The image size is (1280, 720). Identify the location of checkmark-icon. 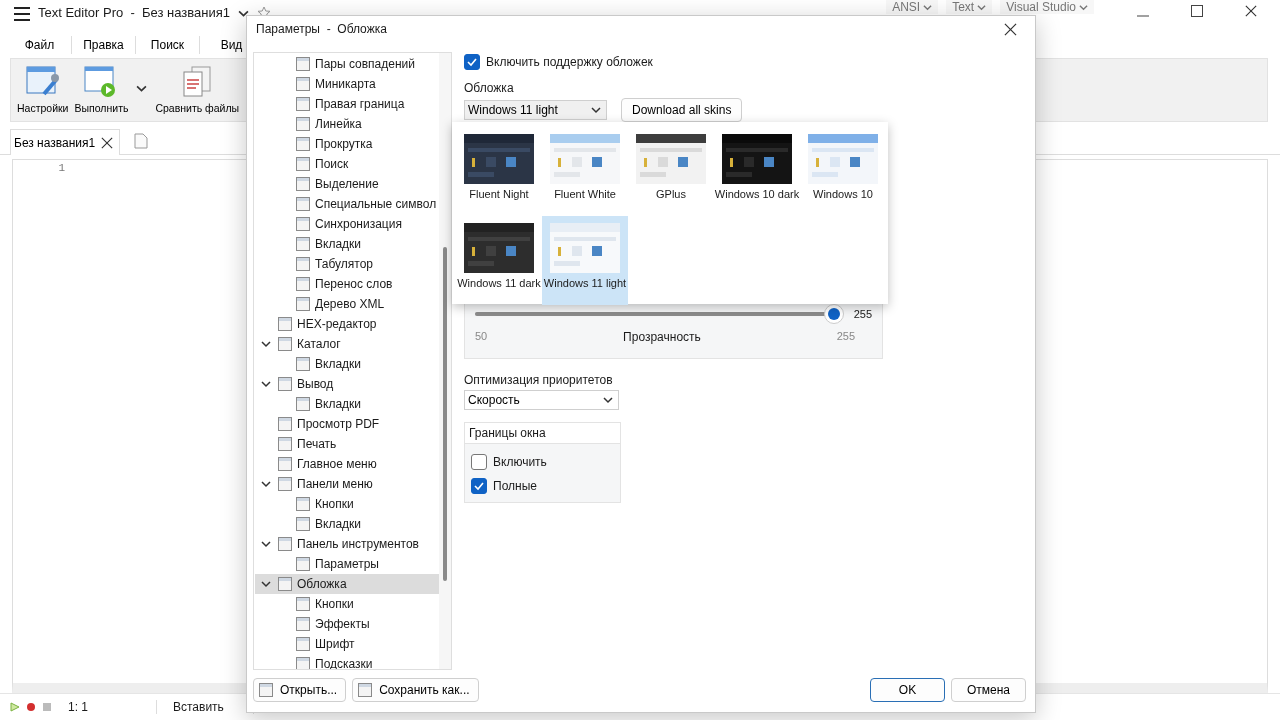
(472, 62).